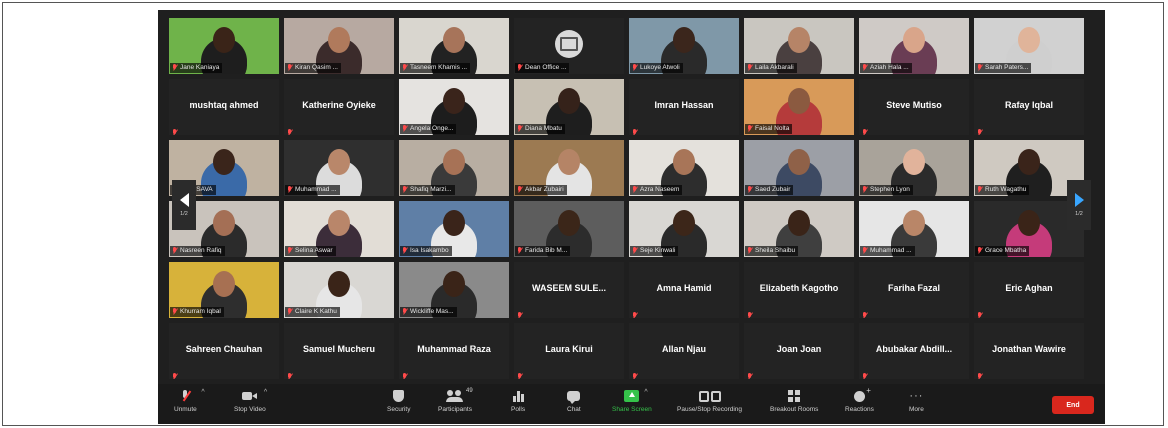 The height and width of the screenshot is (428, 1168). What do you see at coordinates (249, 396) in the screenshot?
I see `video-camera-icon` at bounding box center [249, 396].